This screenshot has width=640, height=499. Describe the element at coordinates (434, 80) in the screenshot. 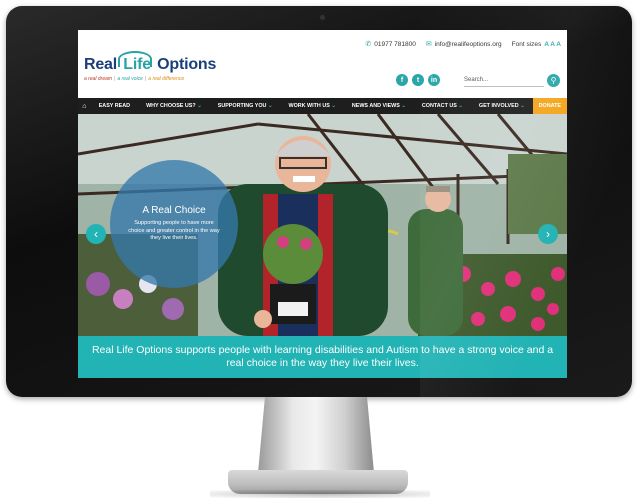

I see `linkedin-icon: in` at that location.